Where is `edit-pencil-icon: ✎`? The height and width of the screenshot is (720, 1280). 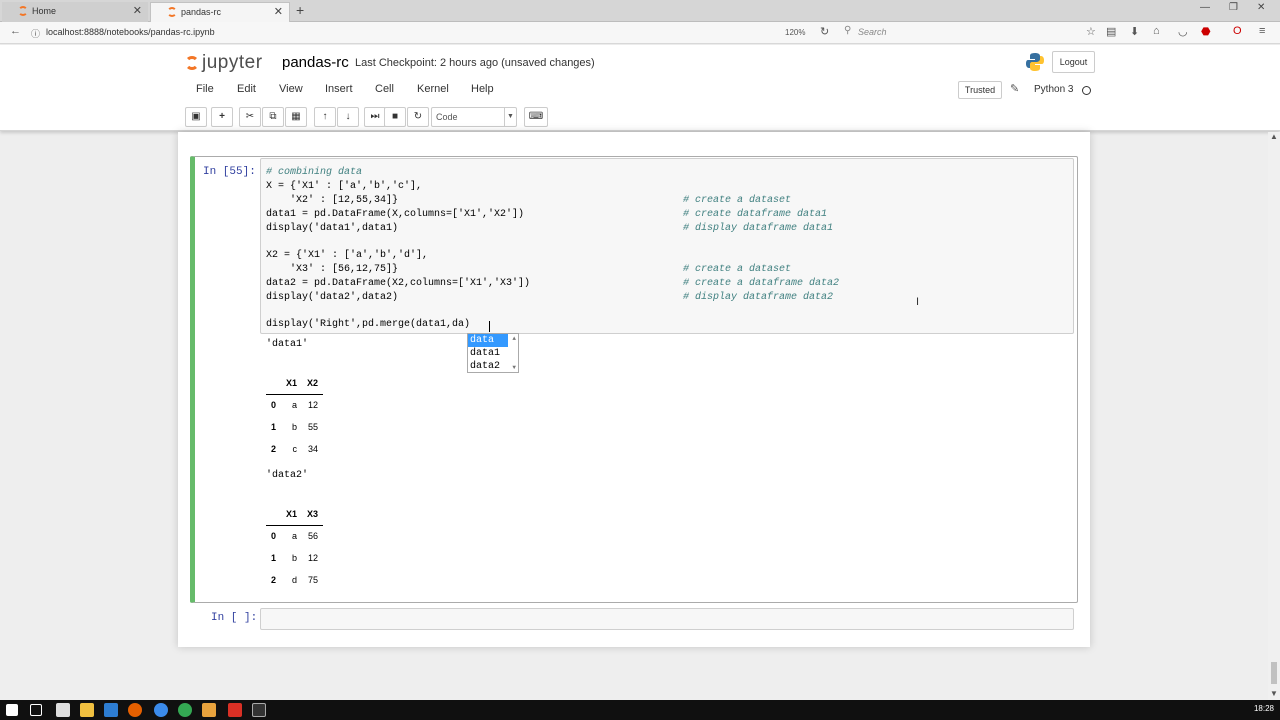
edit-pencil-icon: ✎ is located at coordinates (1014, 88).